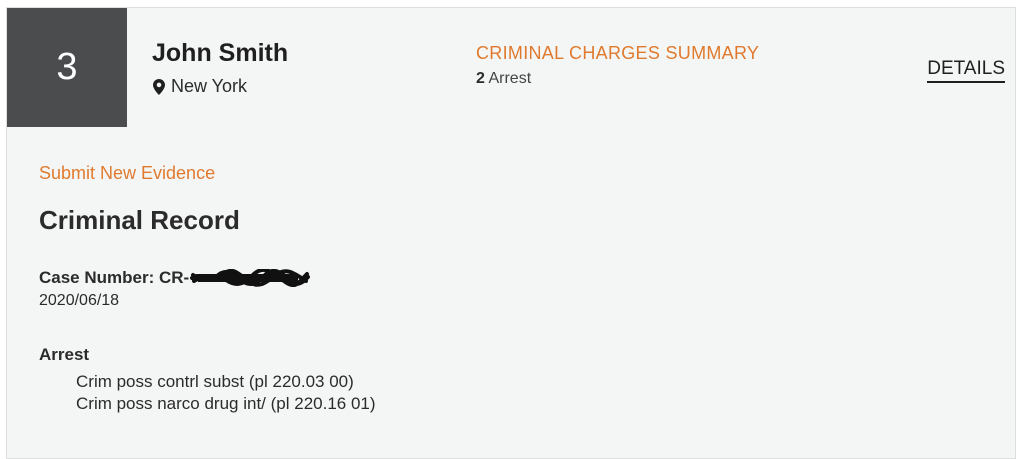  Describe the element at coordinates (480, 78) in the screenshot. I see `arrest-count: 2` at that location.